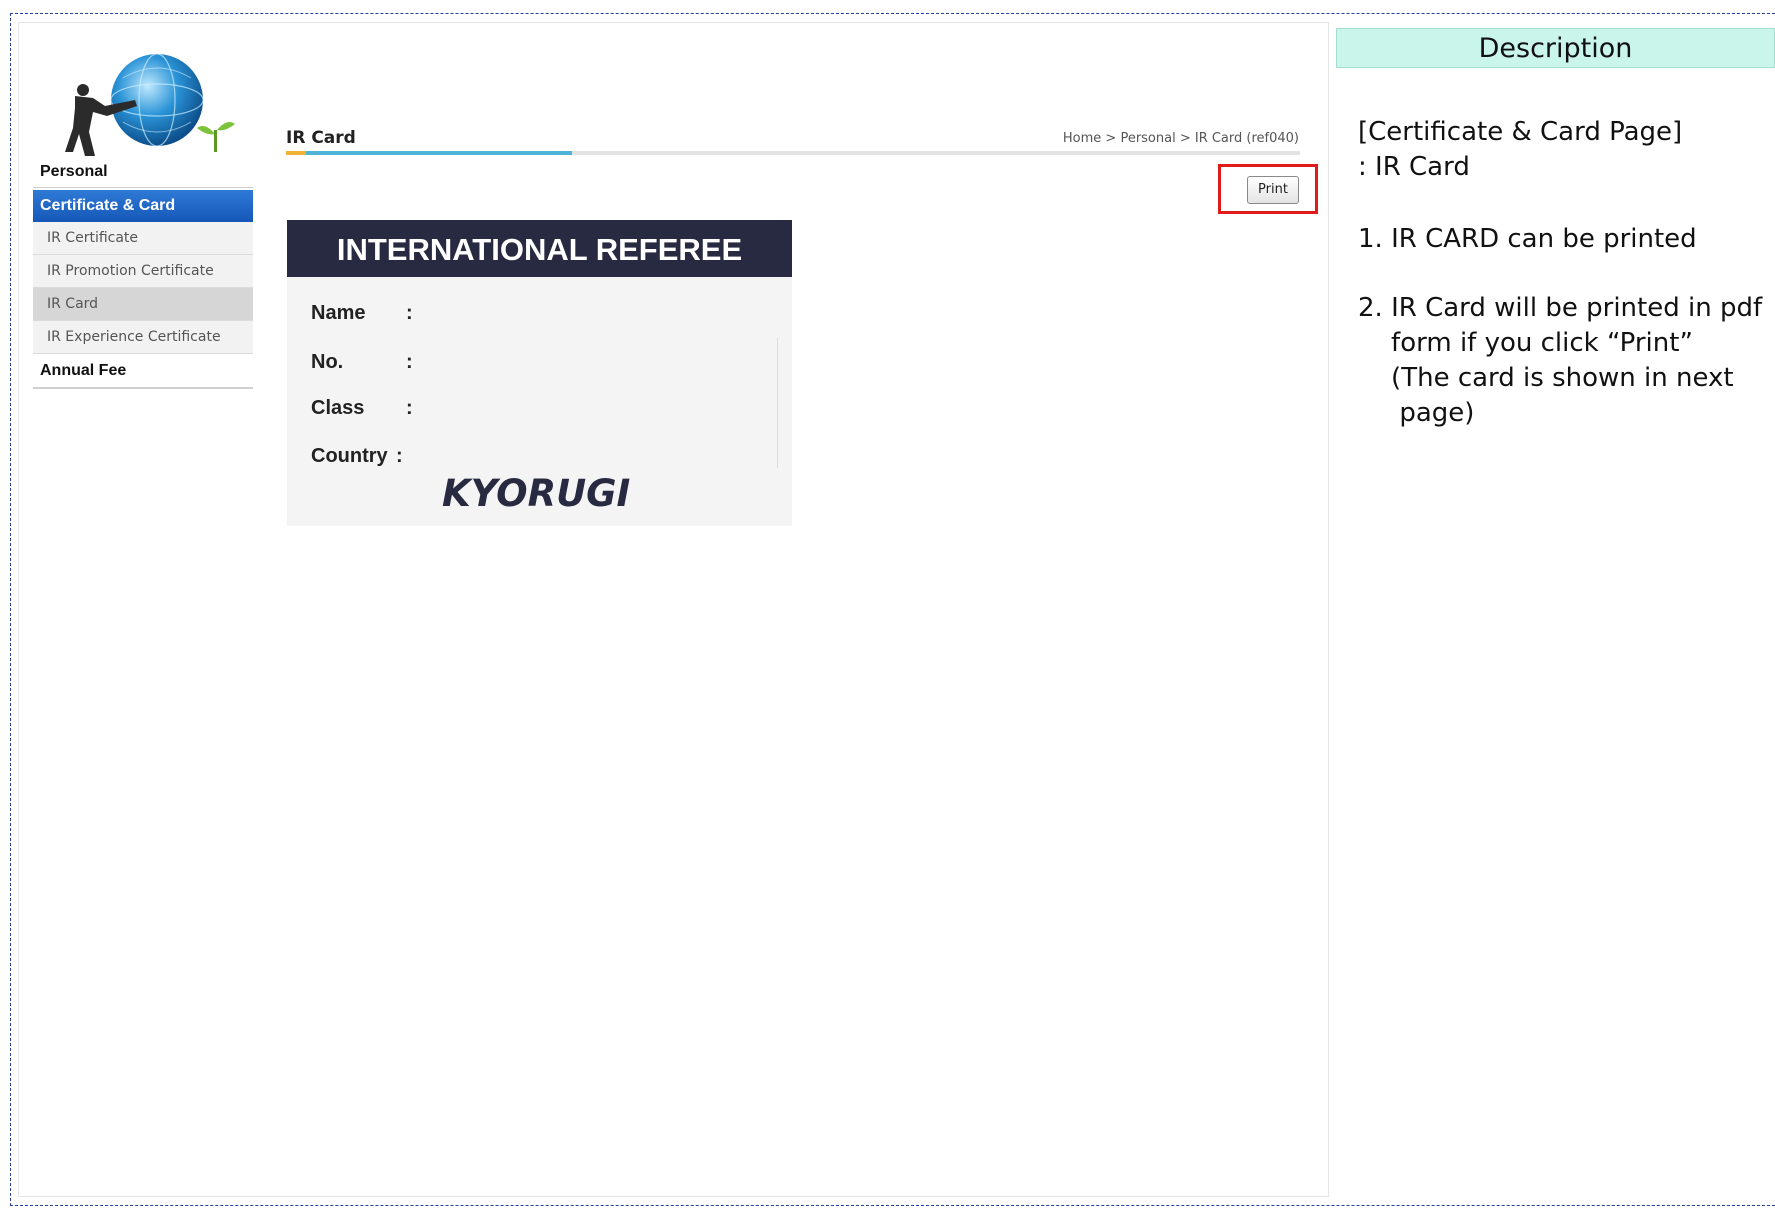  Describe the element at coordinates (362, 362) in the screenshot. I see `card-field-no: No.:` at that location.